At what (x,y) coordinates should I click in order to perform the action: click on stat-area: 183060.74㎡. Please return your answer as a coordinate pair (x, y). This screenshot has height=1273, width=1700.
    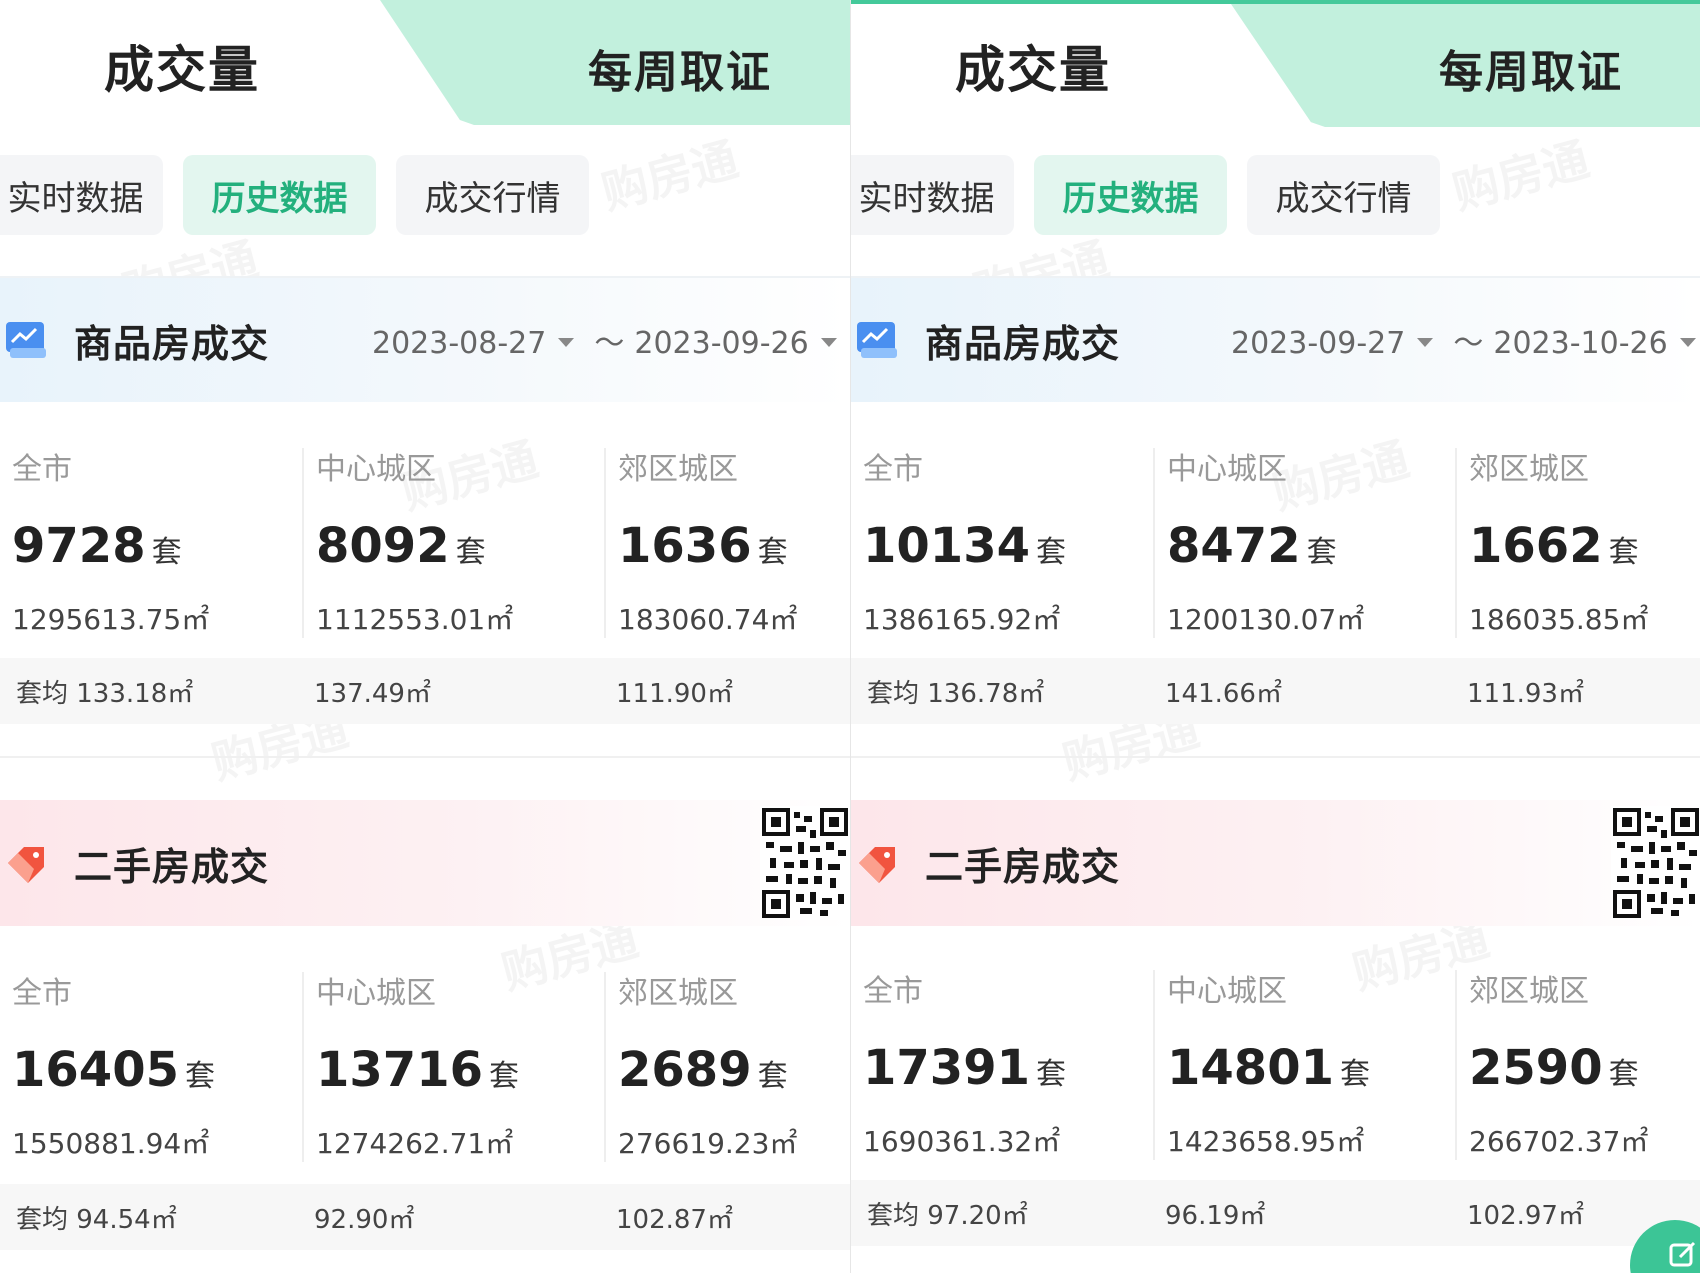
    Looking at the image, I should click on (708, 619).